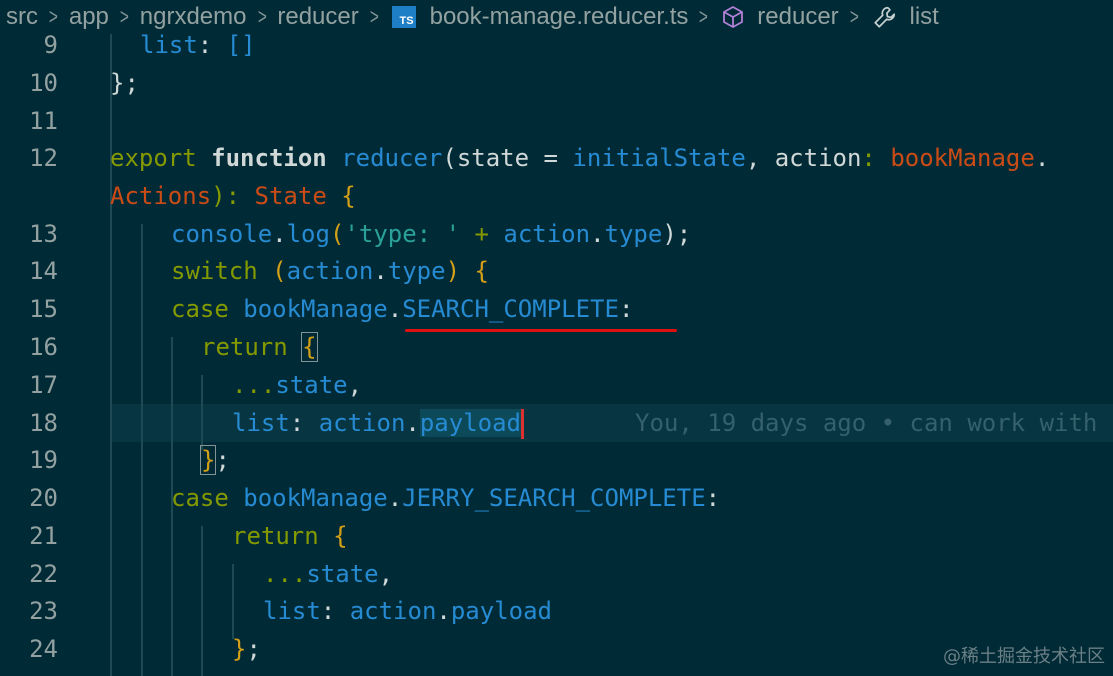 This screenshot has width=1113, height=676. I want to click on line-number: 24, so click(43, 649).